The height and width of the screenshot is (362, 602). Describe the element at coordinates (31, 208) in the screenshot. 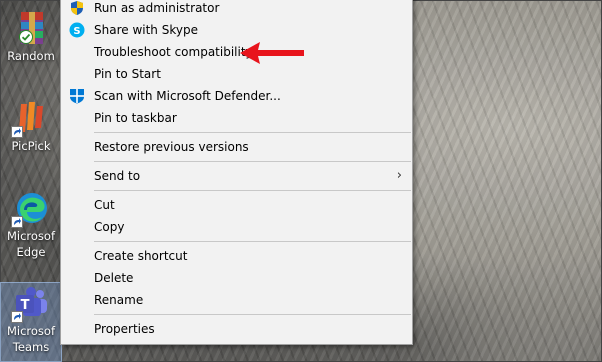

I see `edge-browser-icon` at that location.